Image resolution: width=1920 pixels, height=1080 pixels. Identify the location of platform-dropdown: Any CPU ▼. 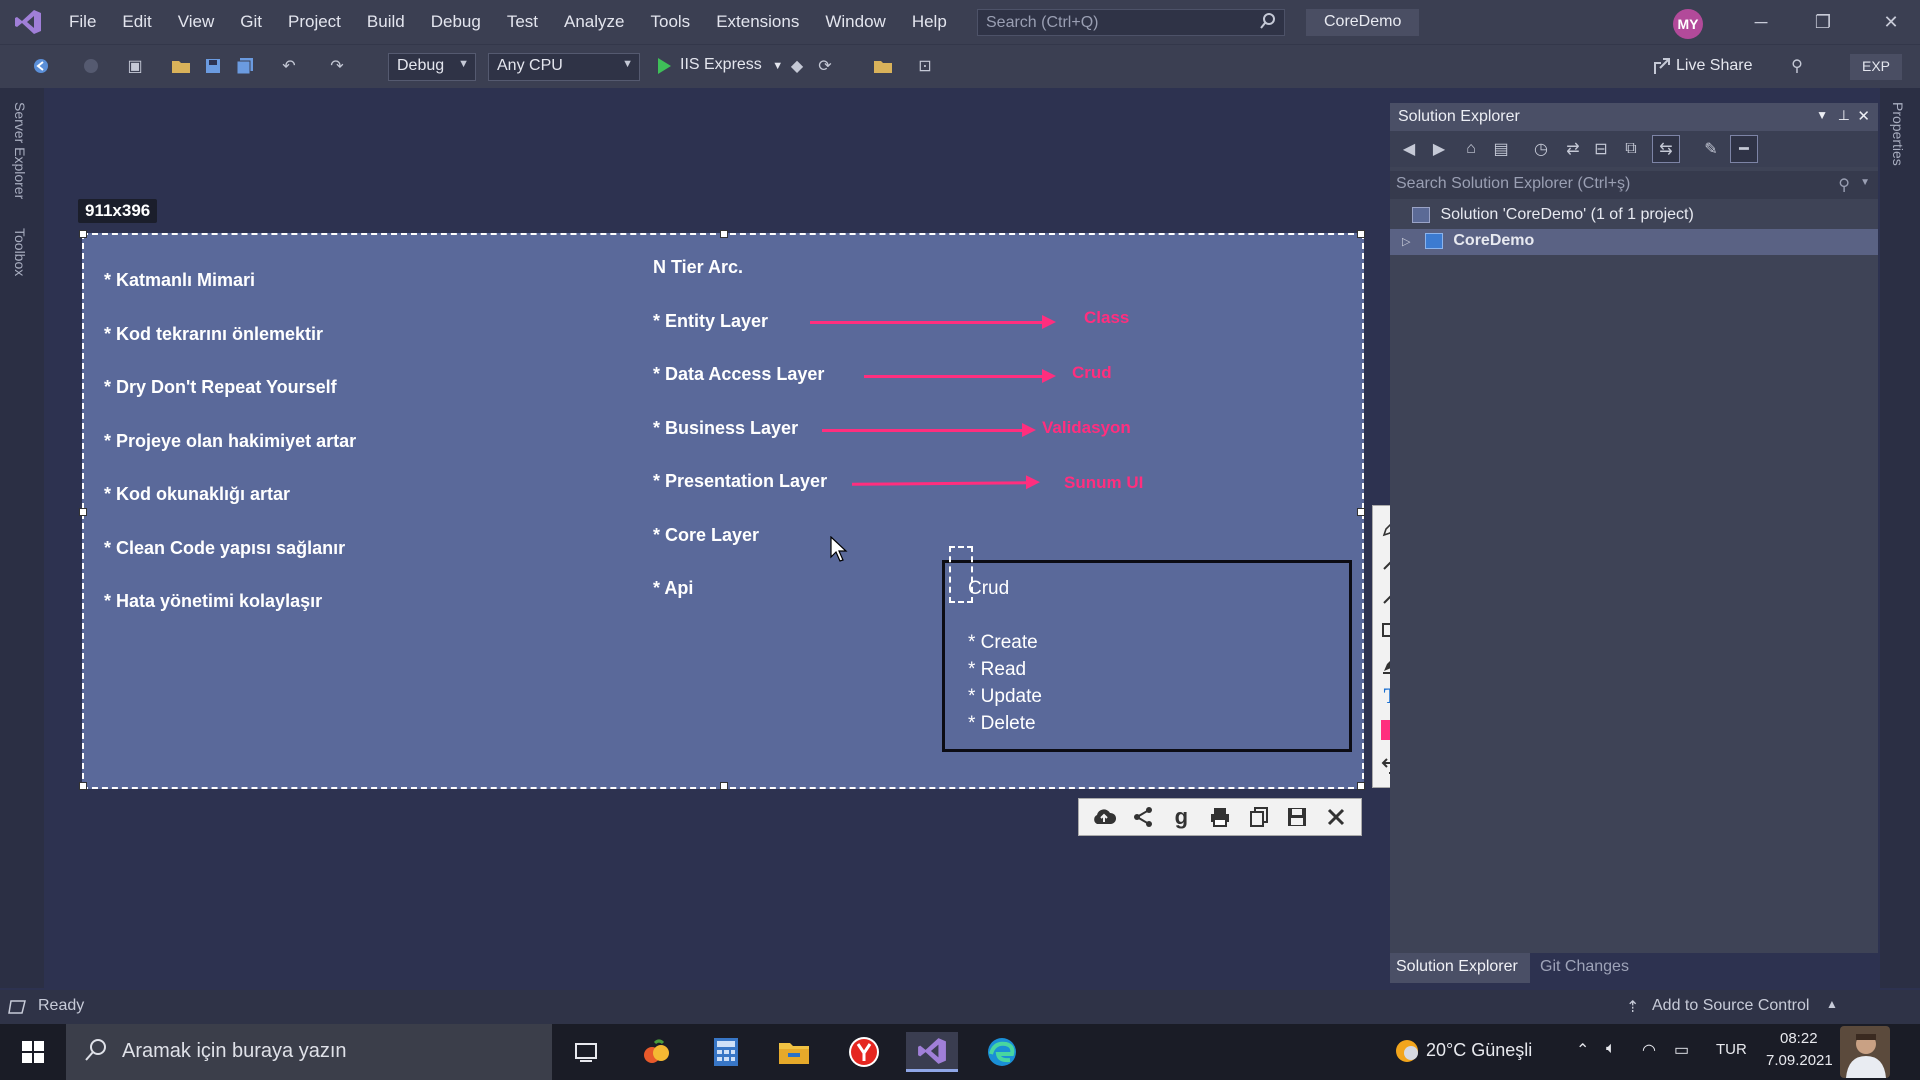
(564, 67).